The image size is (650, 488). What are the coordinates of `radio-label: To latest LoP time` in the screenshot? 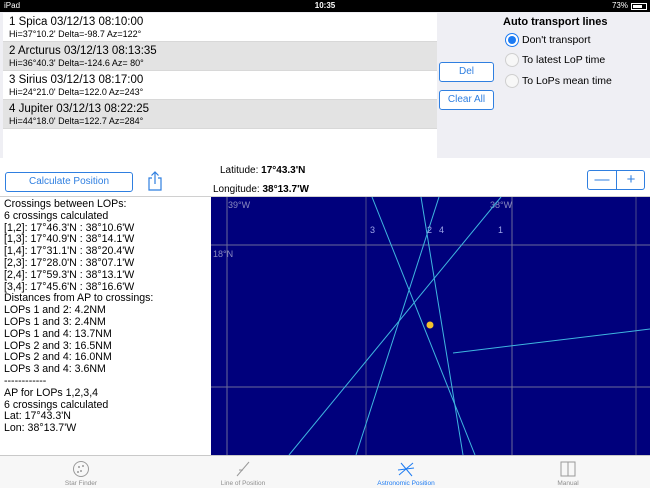 It's located at (564, 60).